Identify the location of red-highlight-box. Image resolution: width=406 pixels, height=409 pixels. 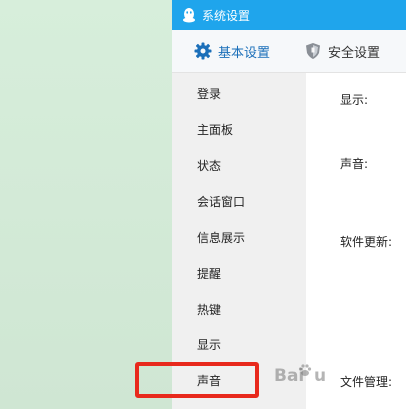
(197, 380).